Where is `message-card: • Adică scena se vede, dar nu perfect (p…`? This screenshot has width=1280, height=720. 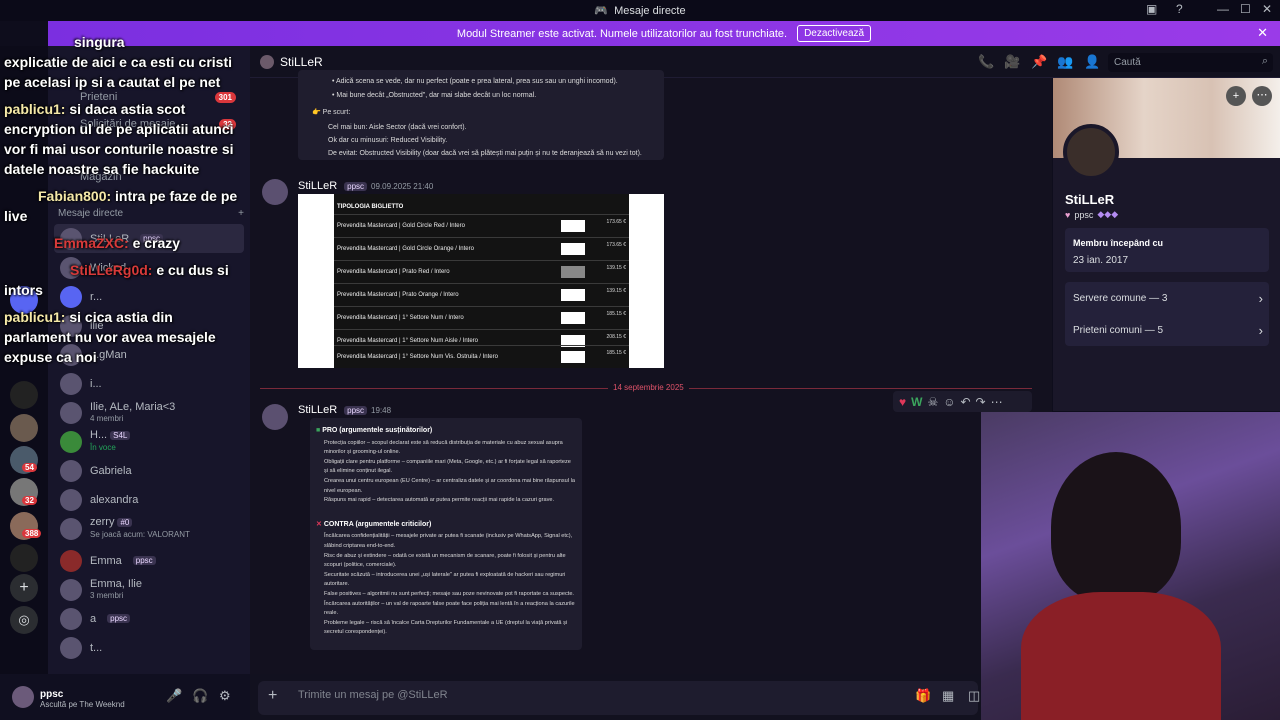
message-card: • Adică scena se vede, dar nu perfect (p… is located at coordinates (481, 115).